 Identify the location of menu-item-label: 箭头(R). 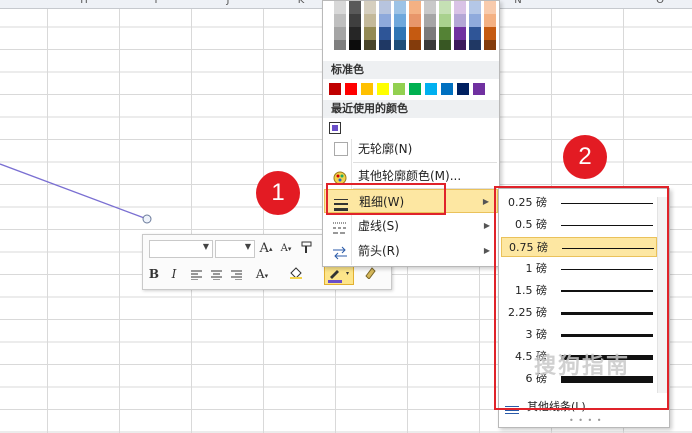
(379, 251).